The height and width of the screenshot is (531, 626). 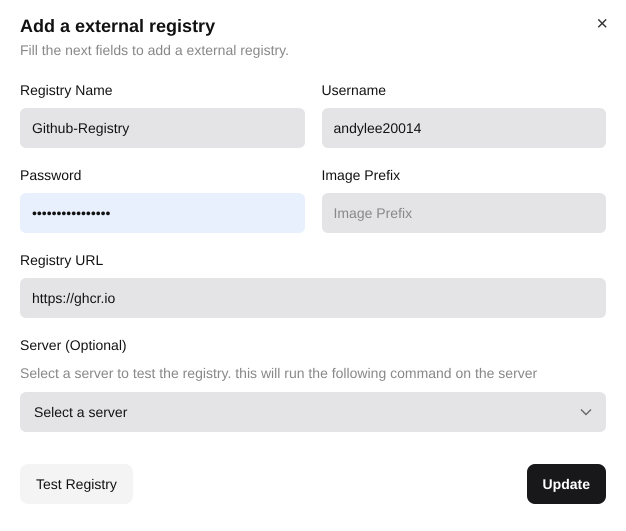 I want to click on input-field: ••••••••••••••••, so click(x=162, y=213).